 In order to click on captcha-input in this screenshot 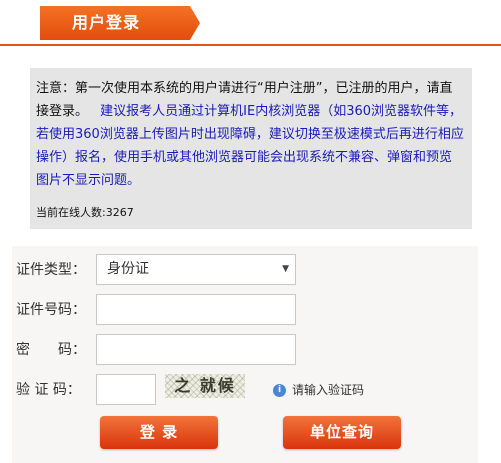, I will do `click(126, 389)`.